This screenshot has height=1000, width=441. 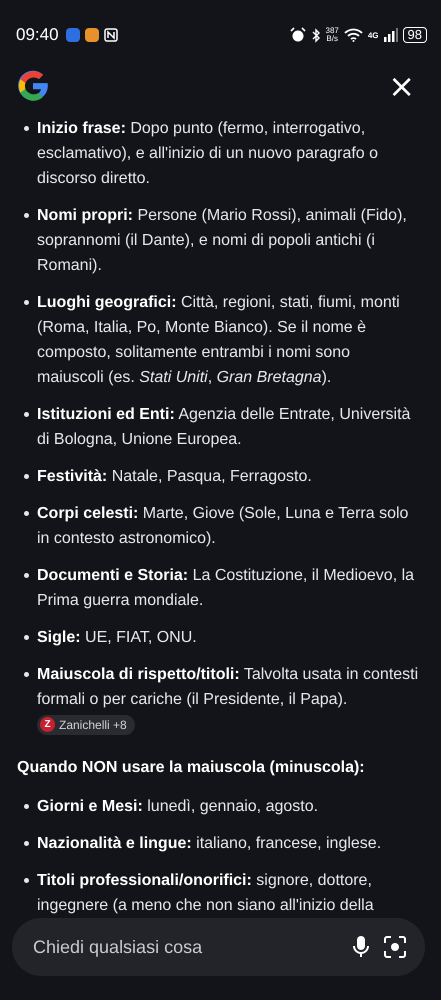 I want to click on bullet-text: Inizio frase: Dopo punto (fermo, interrogativo, esclamativo), e all'inizio di un nuovo paragrafo o discorso diretto., so click(x=208, y=154).